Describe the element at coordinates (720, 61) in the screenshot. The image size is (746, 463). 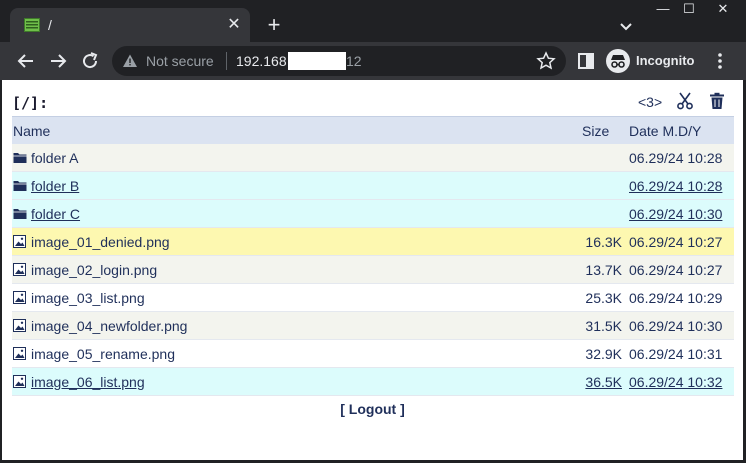
I see `more-menu-icon` at that location.